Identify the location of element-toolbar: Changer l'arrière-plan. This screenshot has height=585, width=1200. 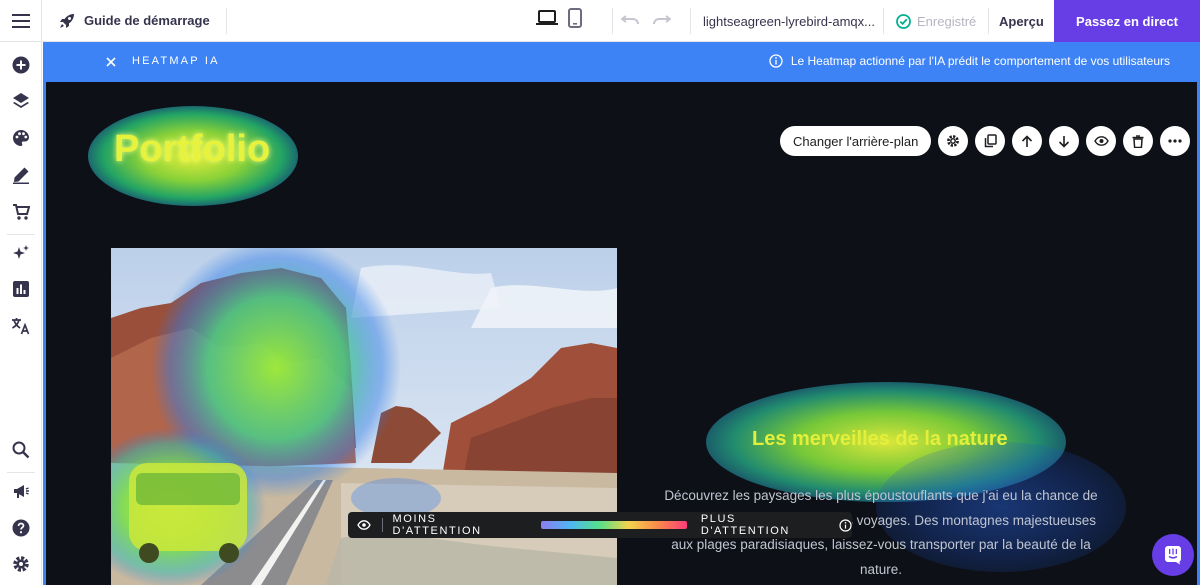
(985, 141).